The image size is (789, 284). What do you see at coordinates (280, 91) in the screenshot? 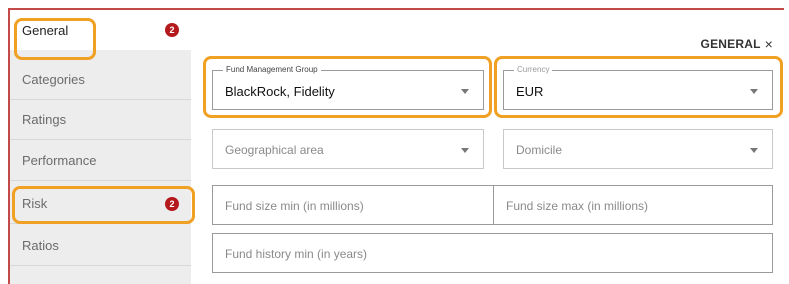
I see `field-value: BlackRock, Fidelity` at bounding box center [280, 91].